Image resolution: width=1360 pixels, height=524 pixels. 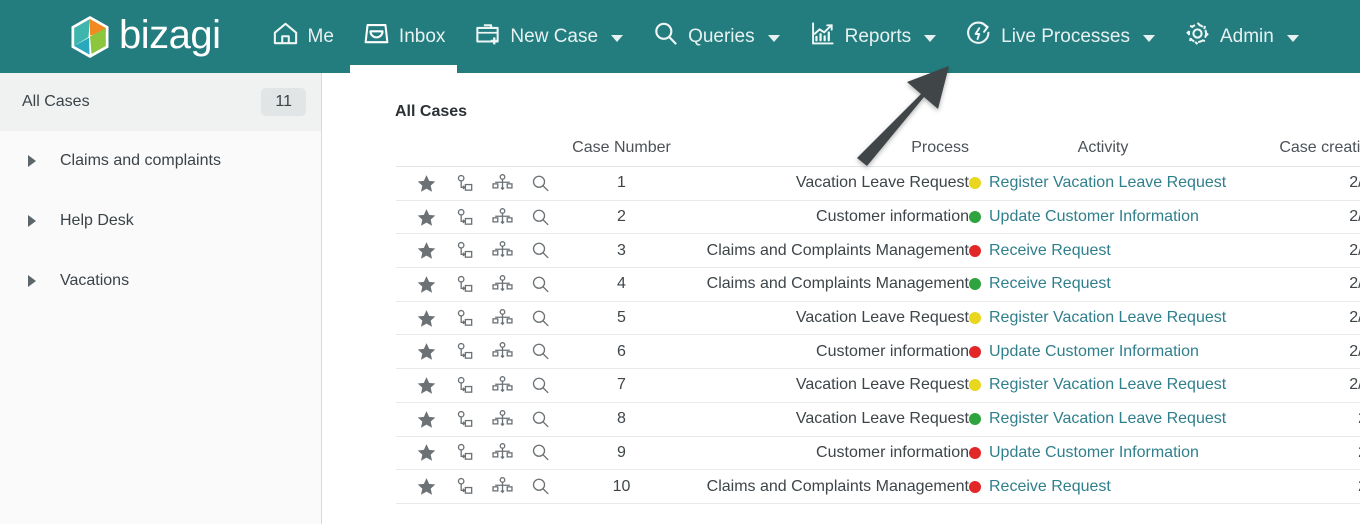 What do you see at coordinates (160, 102) in the screenshot?
I see `sidebar-item-all-cases: All Cases 11` at bounding box center [160, 102].